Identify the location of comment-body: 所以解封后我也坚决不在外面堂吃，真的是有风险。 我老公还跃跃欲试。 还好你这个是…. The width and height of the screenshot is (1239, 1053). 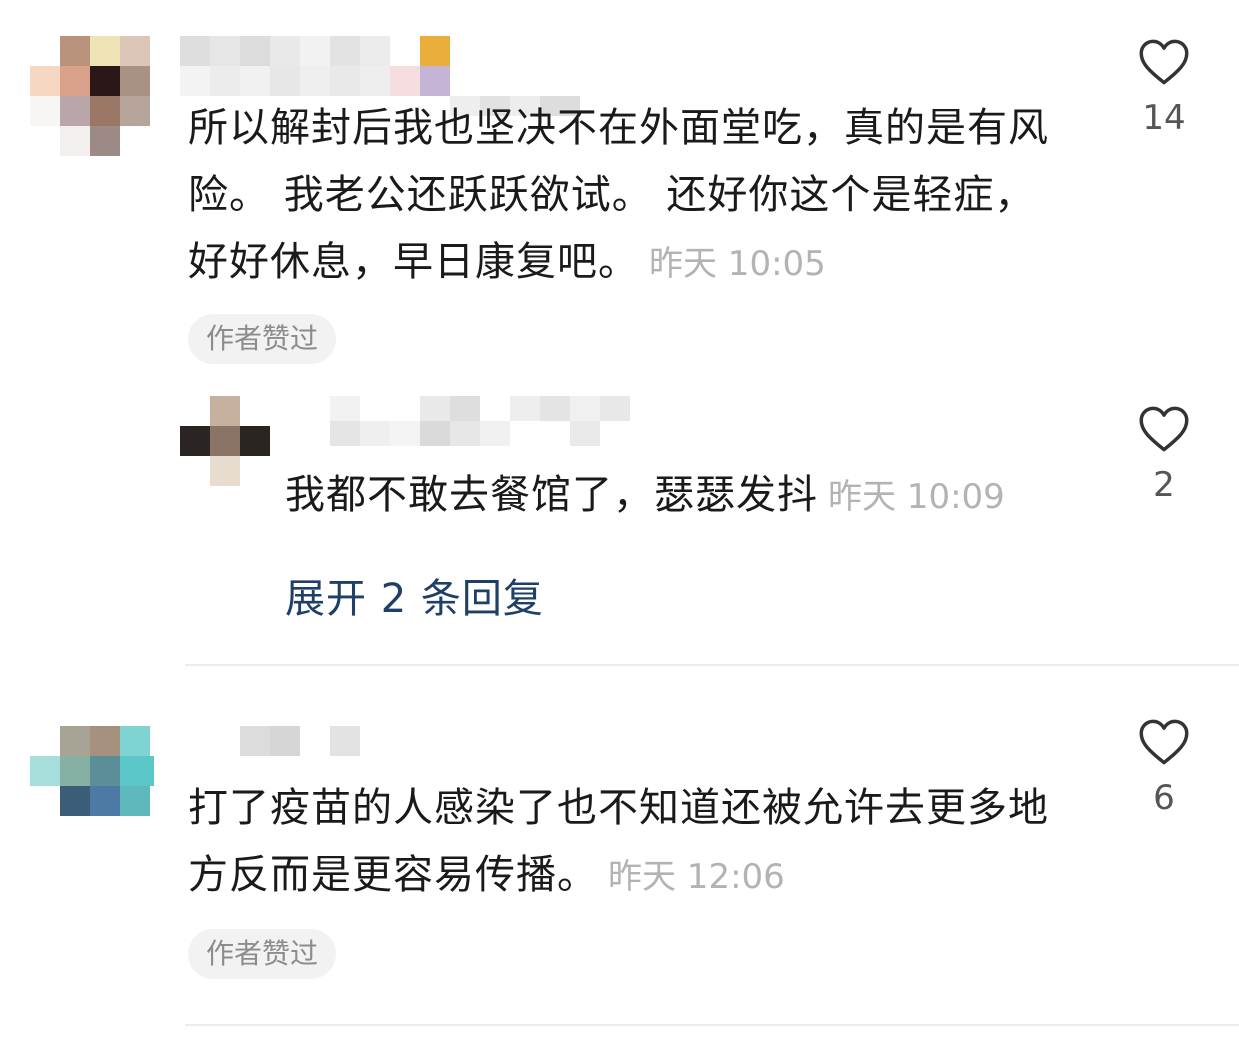
(618, 195).